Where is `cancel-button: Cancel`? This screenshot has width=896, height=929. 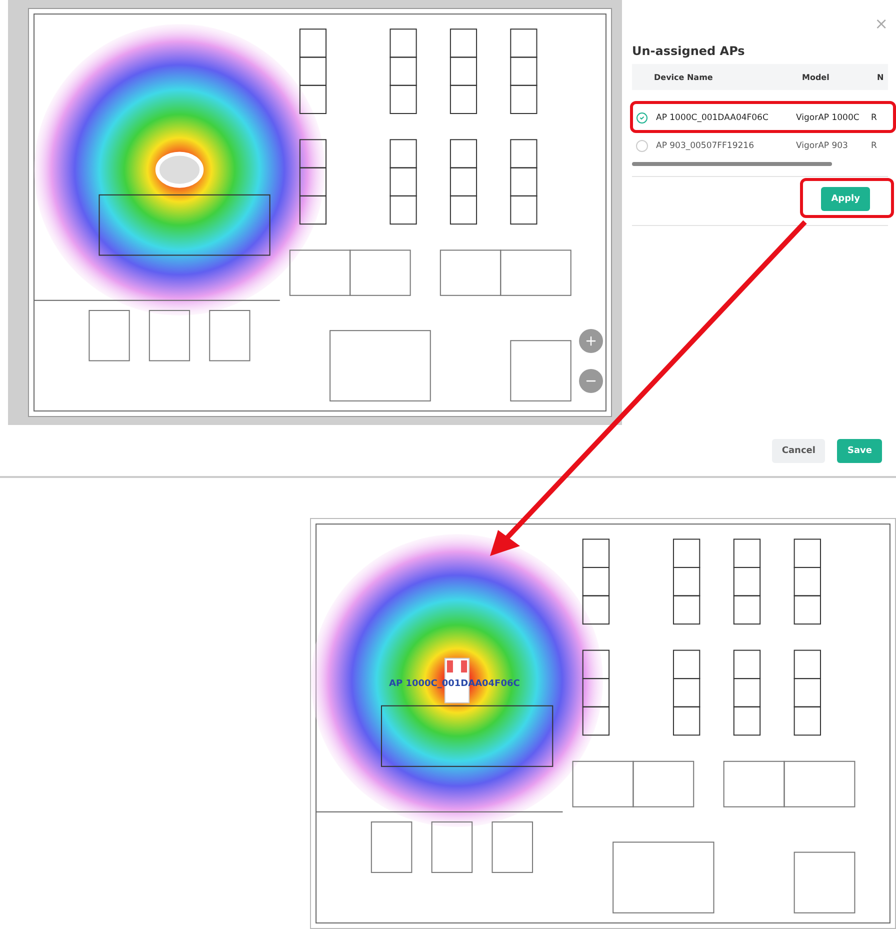
cancel-button: Cancel is located at coordinates (799, 450).